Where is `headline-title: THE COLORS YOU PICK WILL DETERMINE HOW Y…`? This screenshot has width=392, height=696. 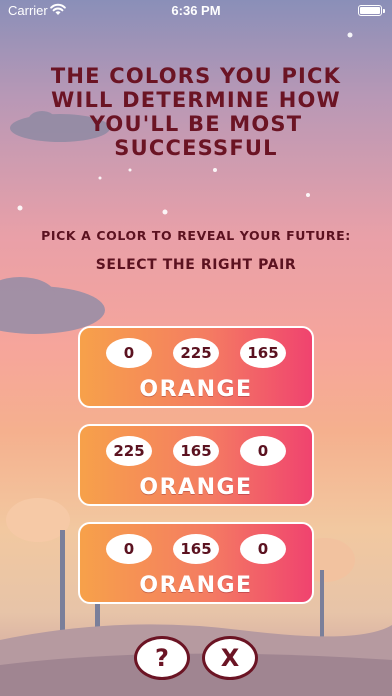 headline-title: THE COLORS YOU PICK WILL DETERMINE HOW Y… is located at coordinates (196, 112).